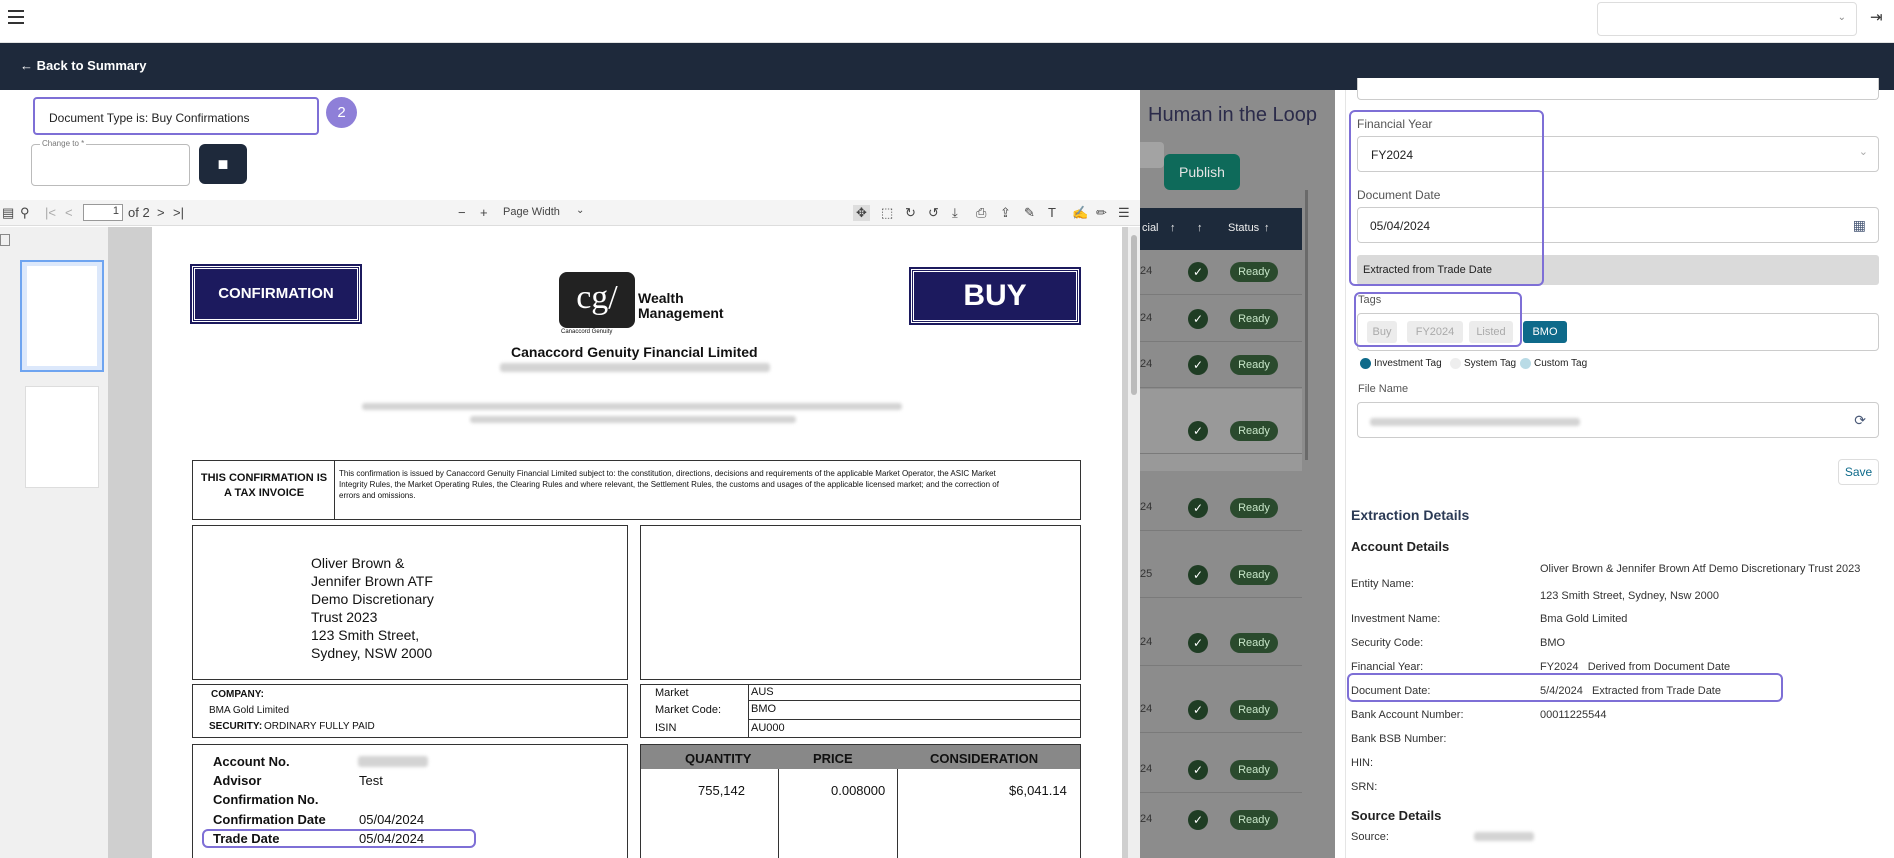 This screenshot has width=1894, height=858. I want to click on tag-bmo: BMO, so click(1545, 332).